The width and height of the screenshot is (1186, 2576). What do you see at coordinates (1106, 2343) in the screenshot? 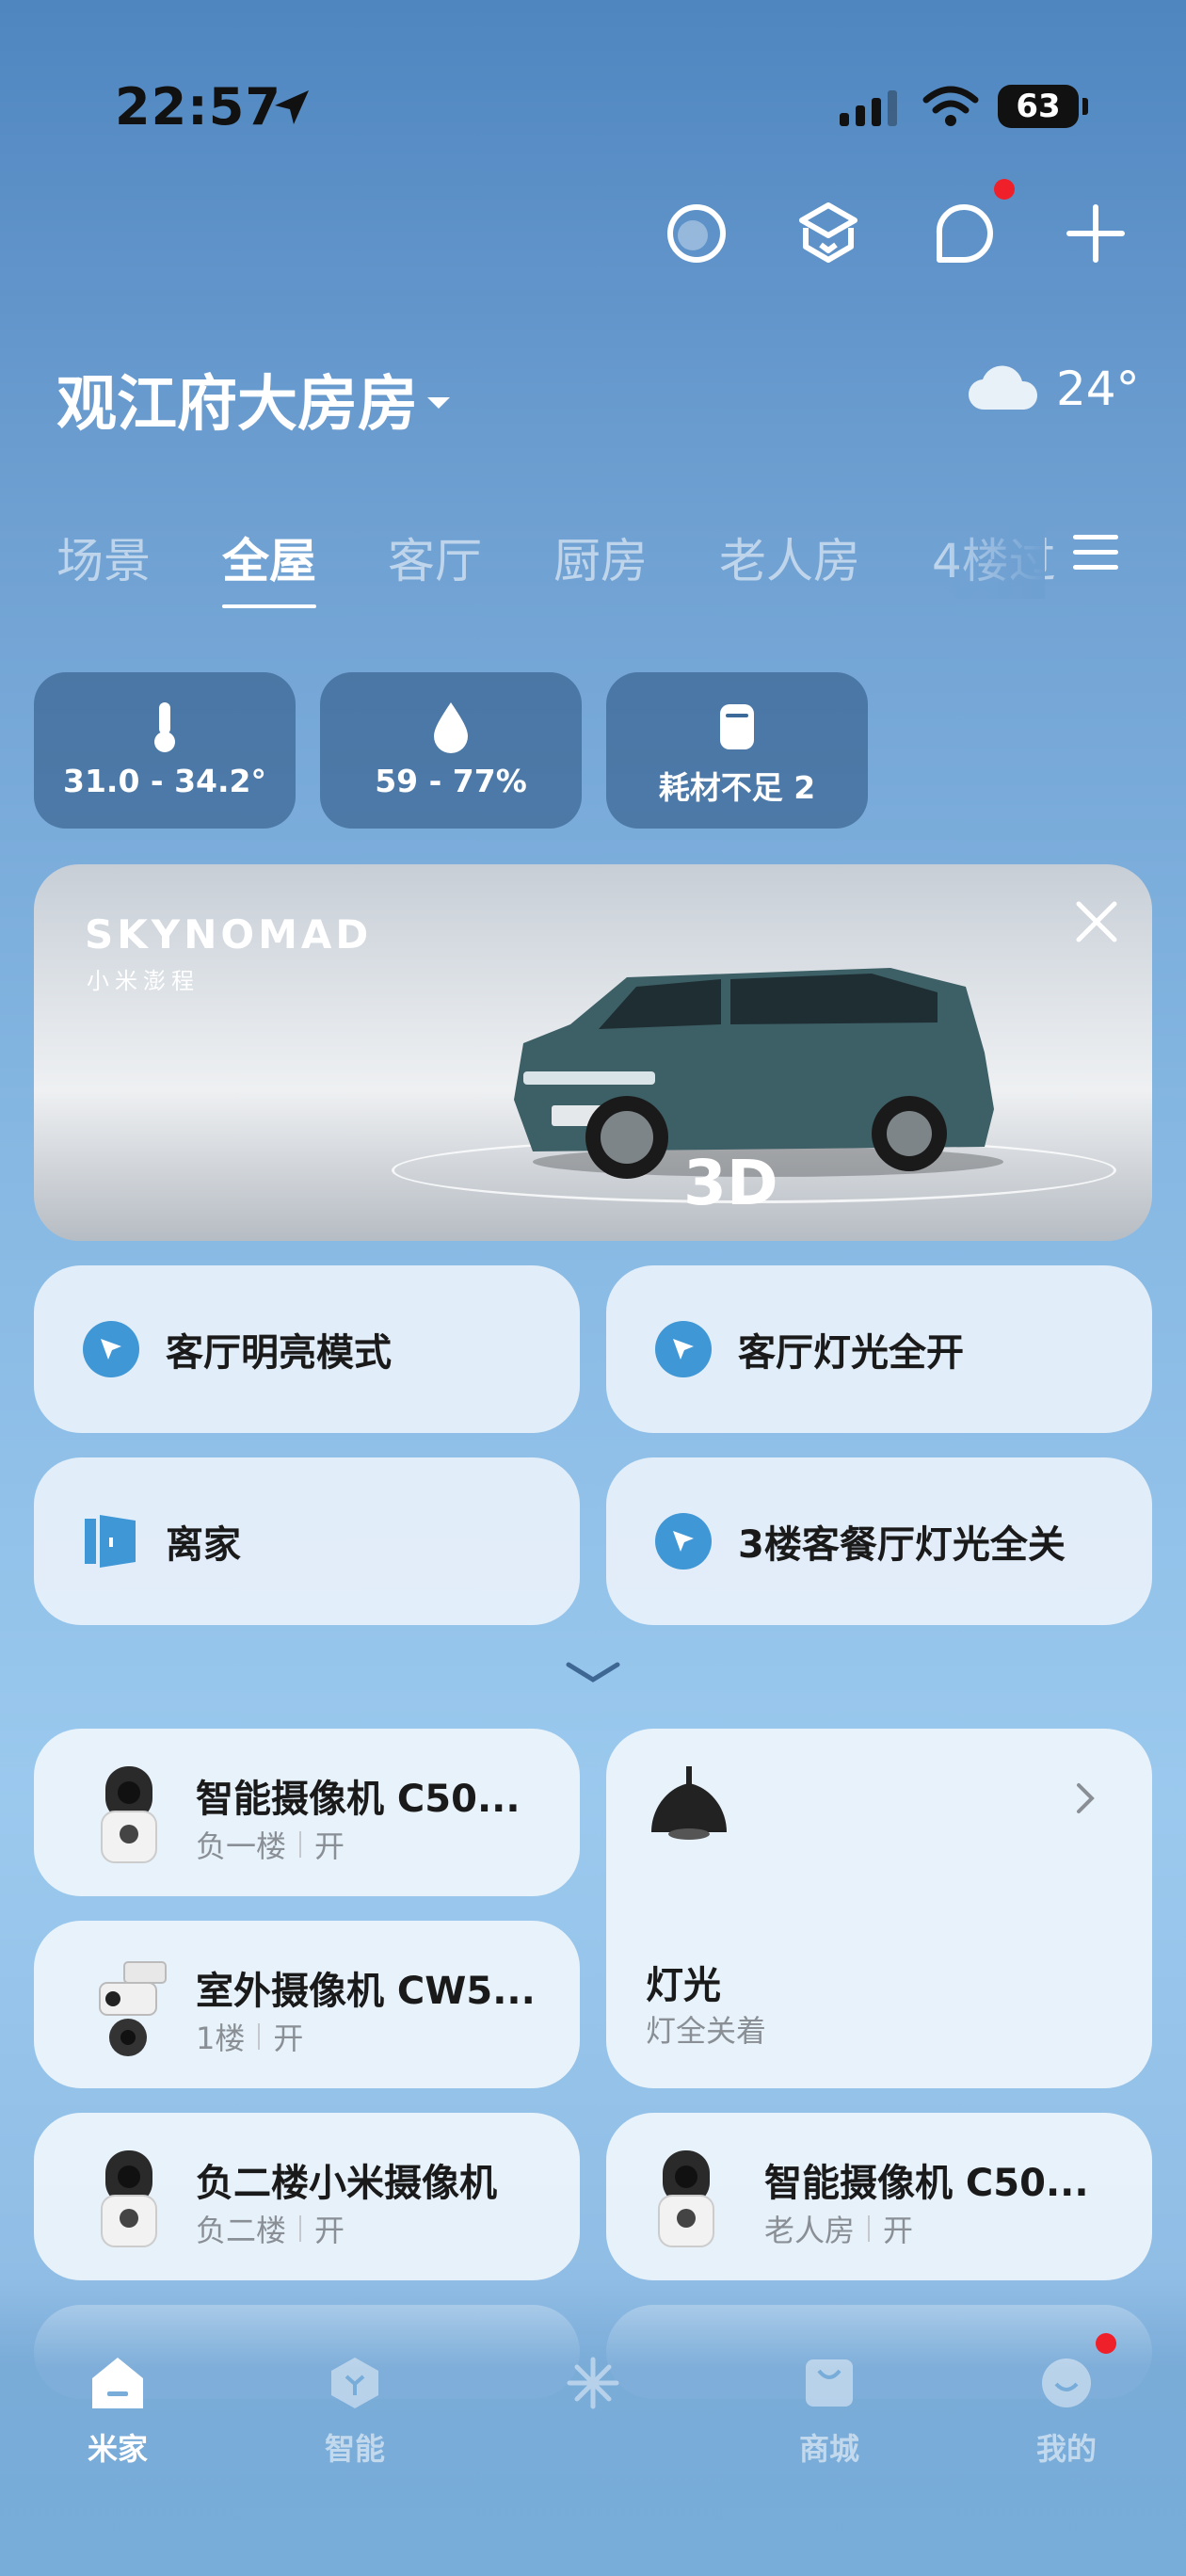
I see `profile-notification-dot` at bounding box center [1106, 2343].